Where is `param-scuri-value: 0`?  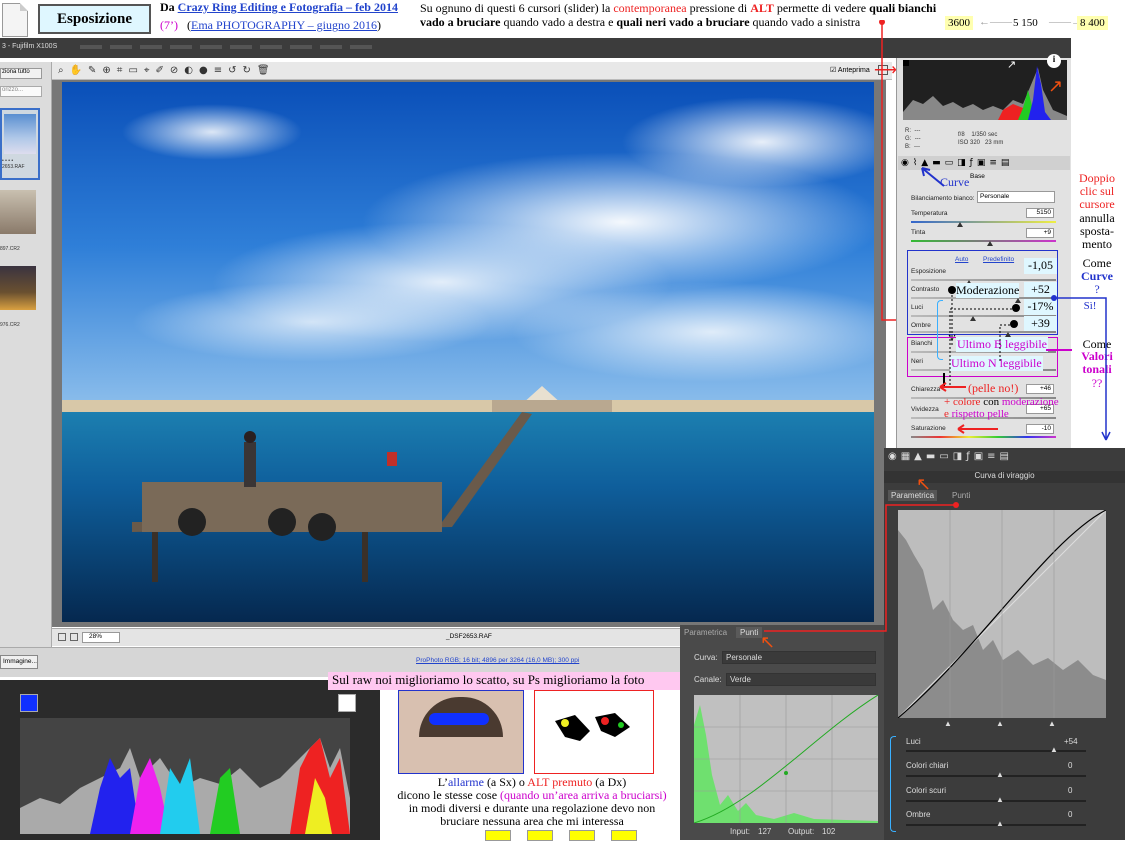 param-scuri-value: 0 is located at coordinates (1070, 790).